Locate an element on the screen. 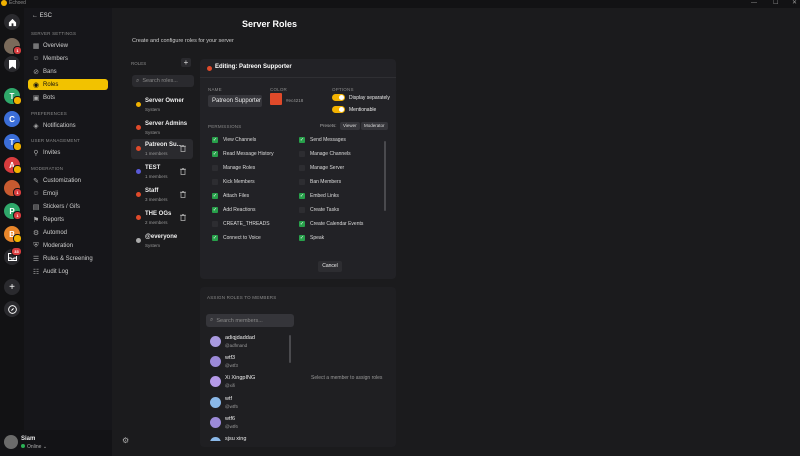 The height and width of the screenshot is (456, 800). member-item: wtf @wtf5 is located at coordinates (250, 404).